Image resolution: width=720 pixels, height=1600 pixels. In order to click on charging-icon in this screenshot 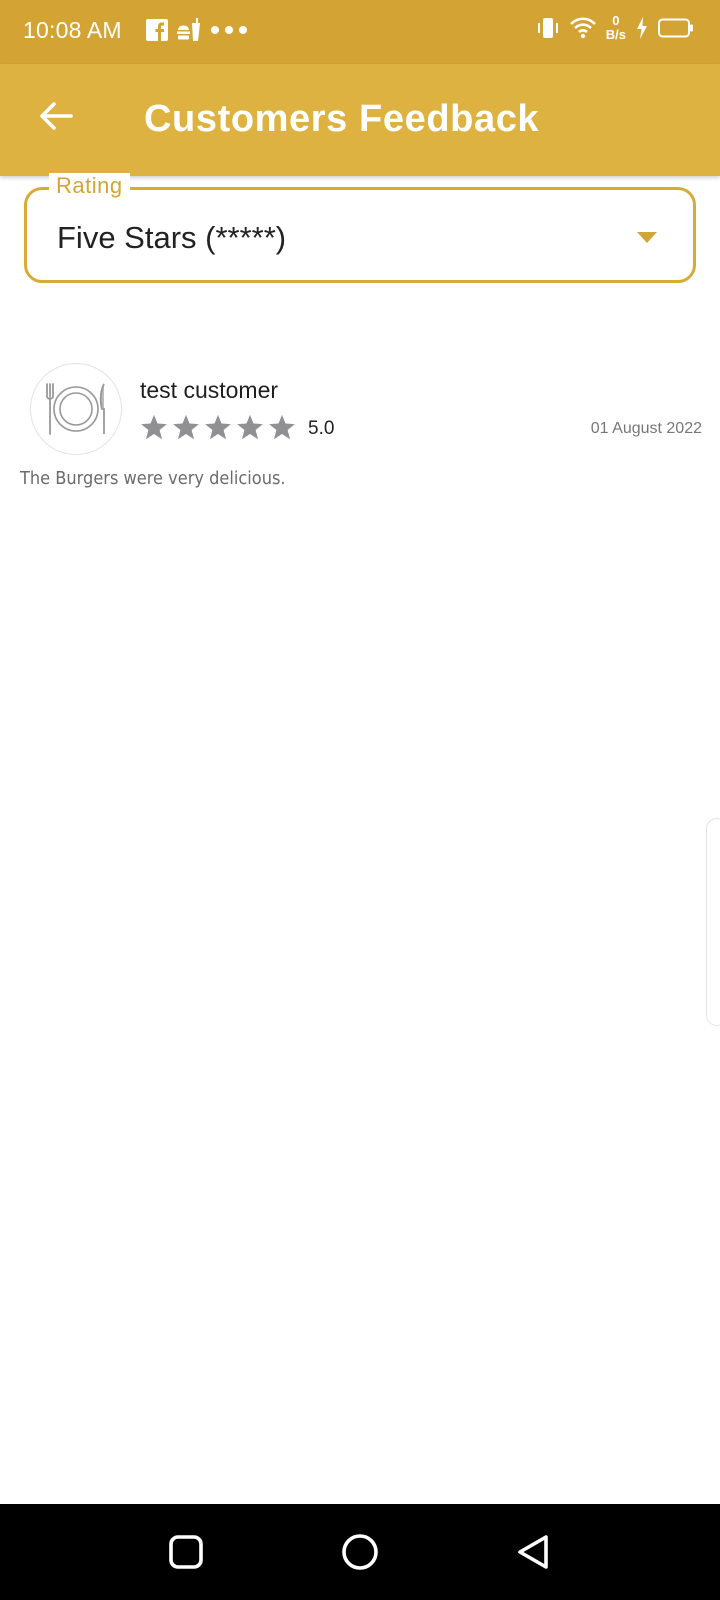, I will do `click(642, 28)`.